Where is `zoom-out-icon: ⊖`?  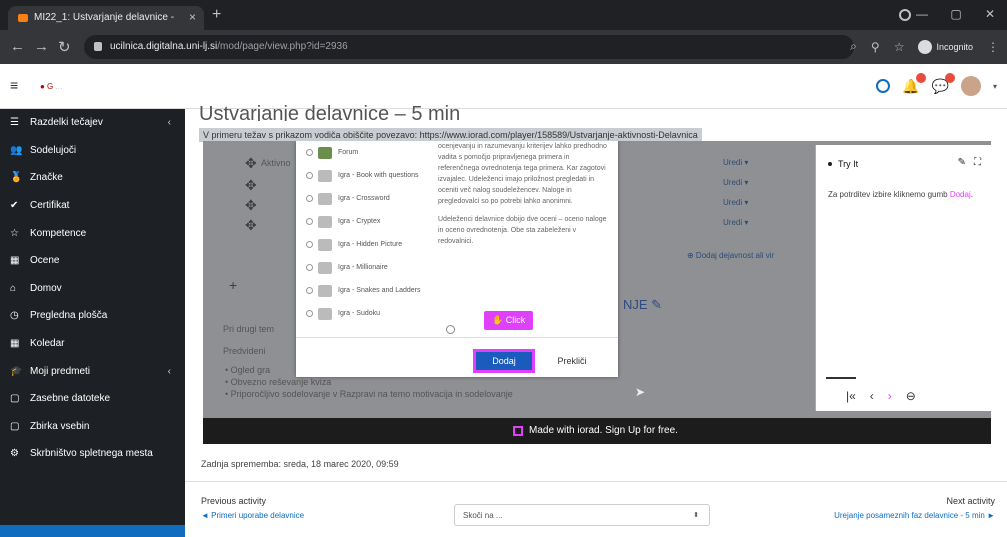 zoom-out-icon: ⊖ is located at coordinates (911, 396).